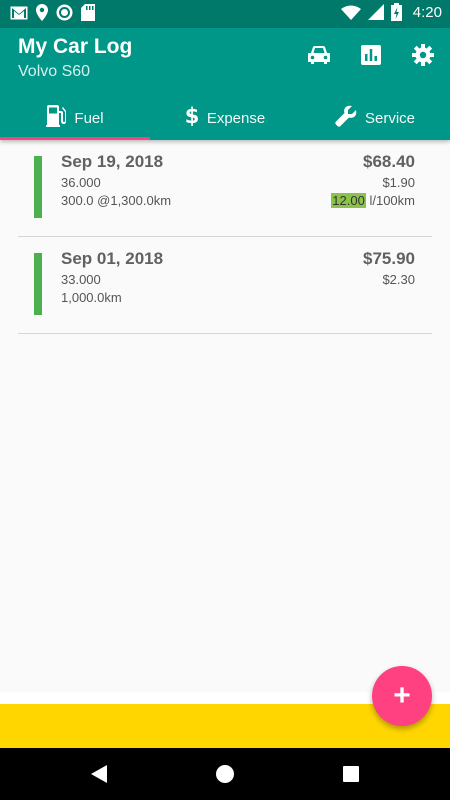 This screenshot has height=800, width=450. I want to click on car-icon, so click(319, 57).